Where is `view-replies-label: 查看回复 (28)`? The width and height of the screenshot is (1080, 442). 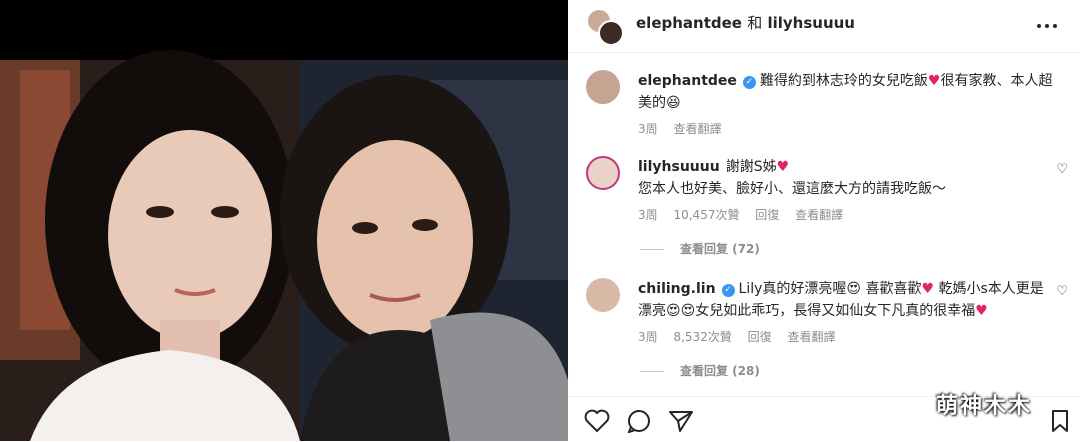
view-replies-label: 查看回复 (28) is located at coordinates (720, 371).